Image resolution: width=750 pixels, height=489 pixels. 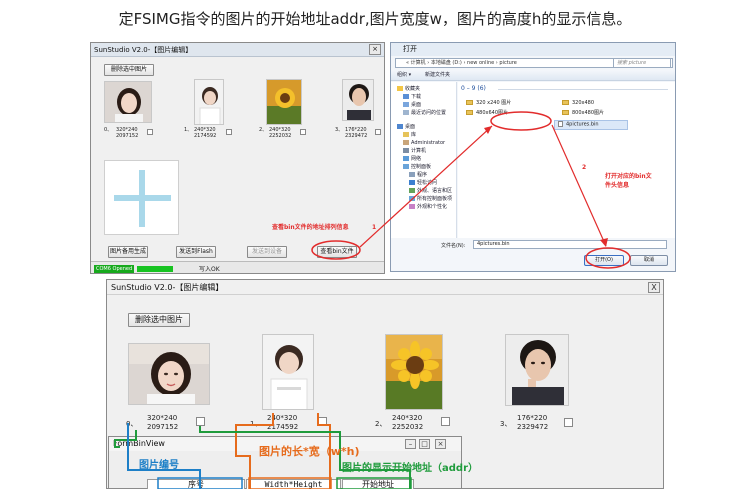 I want to click on size-column-highlight, so click(x=290, y=483).